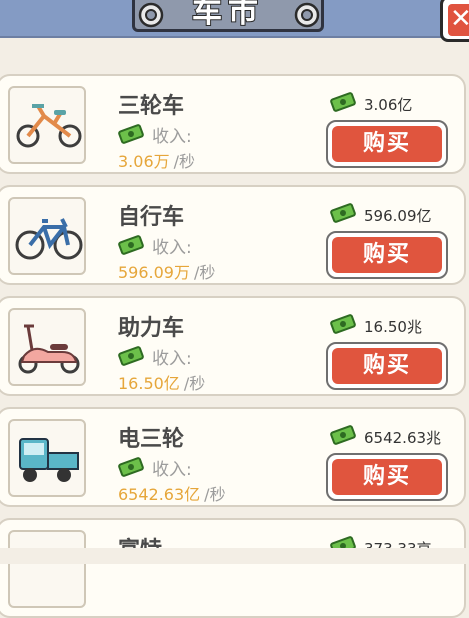 Image resolution: width=469 pixels, height=618 pixels. I want to click on close-button: ✕, so click(454, 21).